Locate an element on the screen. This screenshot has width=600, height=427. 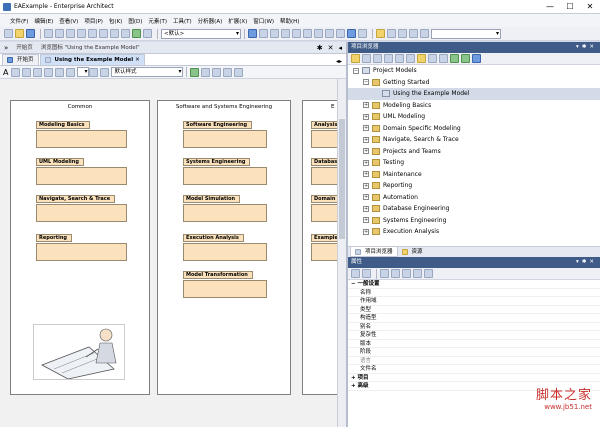
tree-item-testing: + Testing is located at coordinates (474, 163).